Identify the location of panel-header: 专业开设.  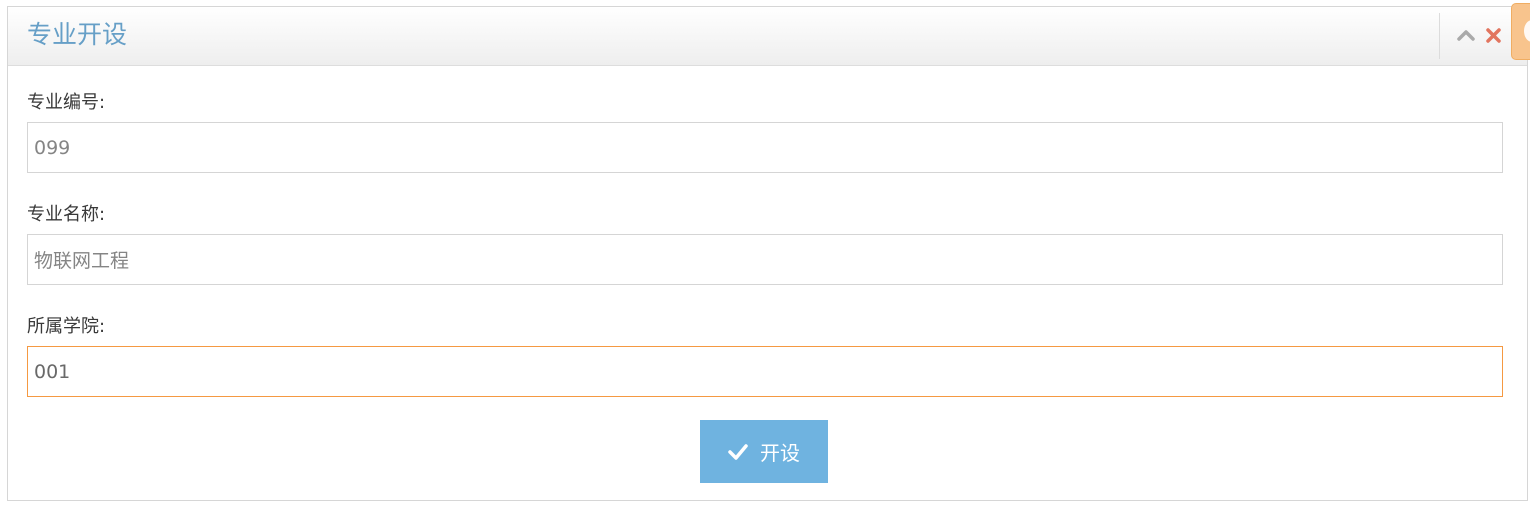
(769, 34).